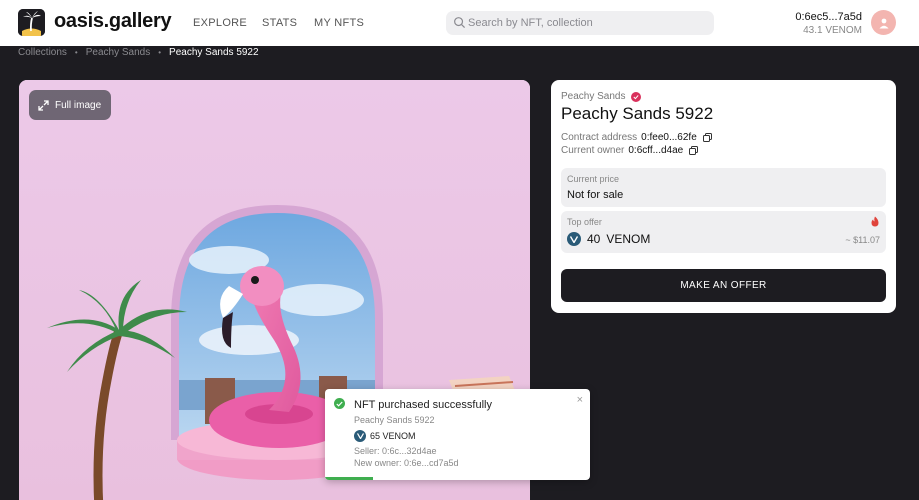 The image size is (919, 500). Describe the element at coordinates (406, 463) in the screenshot. I see `toast-new-owner: New owner: 0:6e...cd7a5d` at that location.